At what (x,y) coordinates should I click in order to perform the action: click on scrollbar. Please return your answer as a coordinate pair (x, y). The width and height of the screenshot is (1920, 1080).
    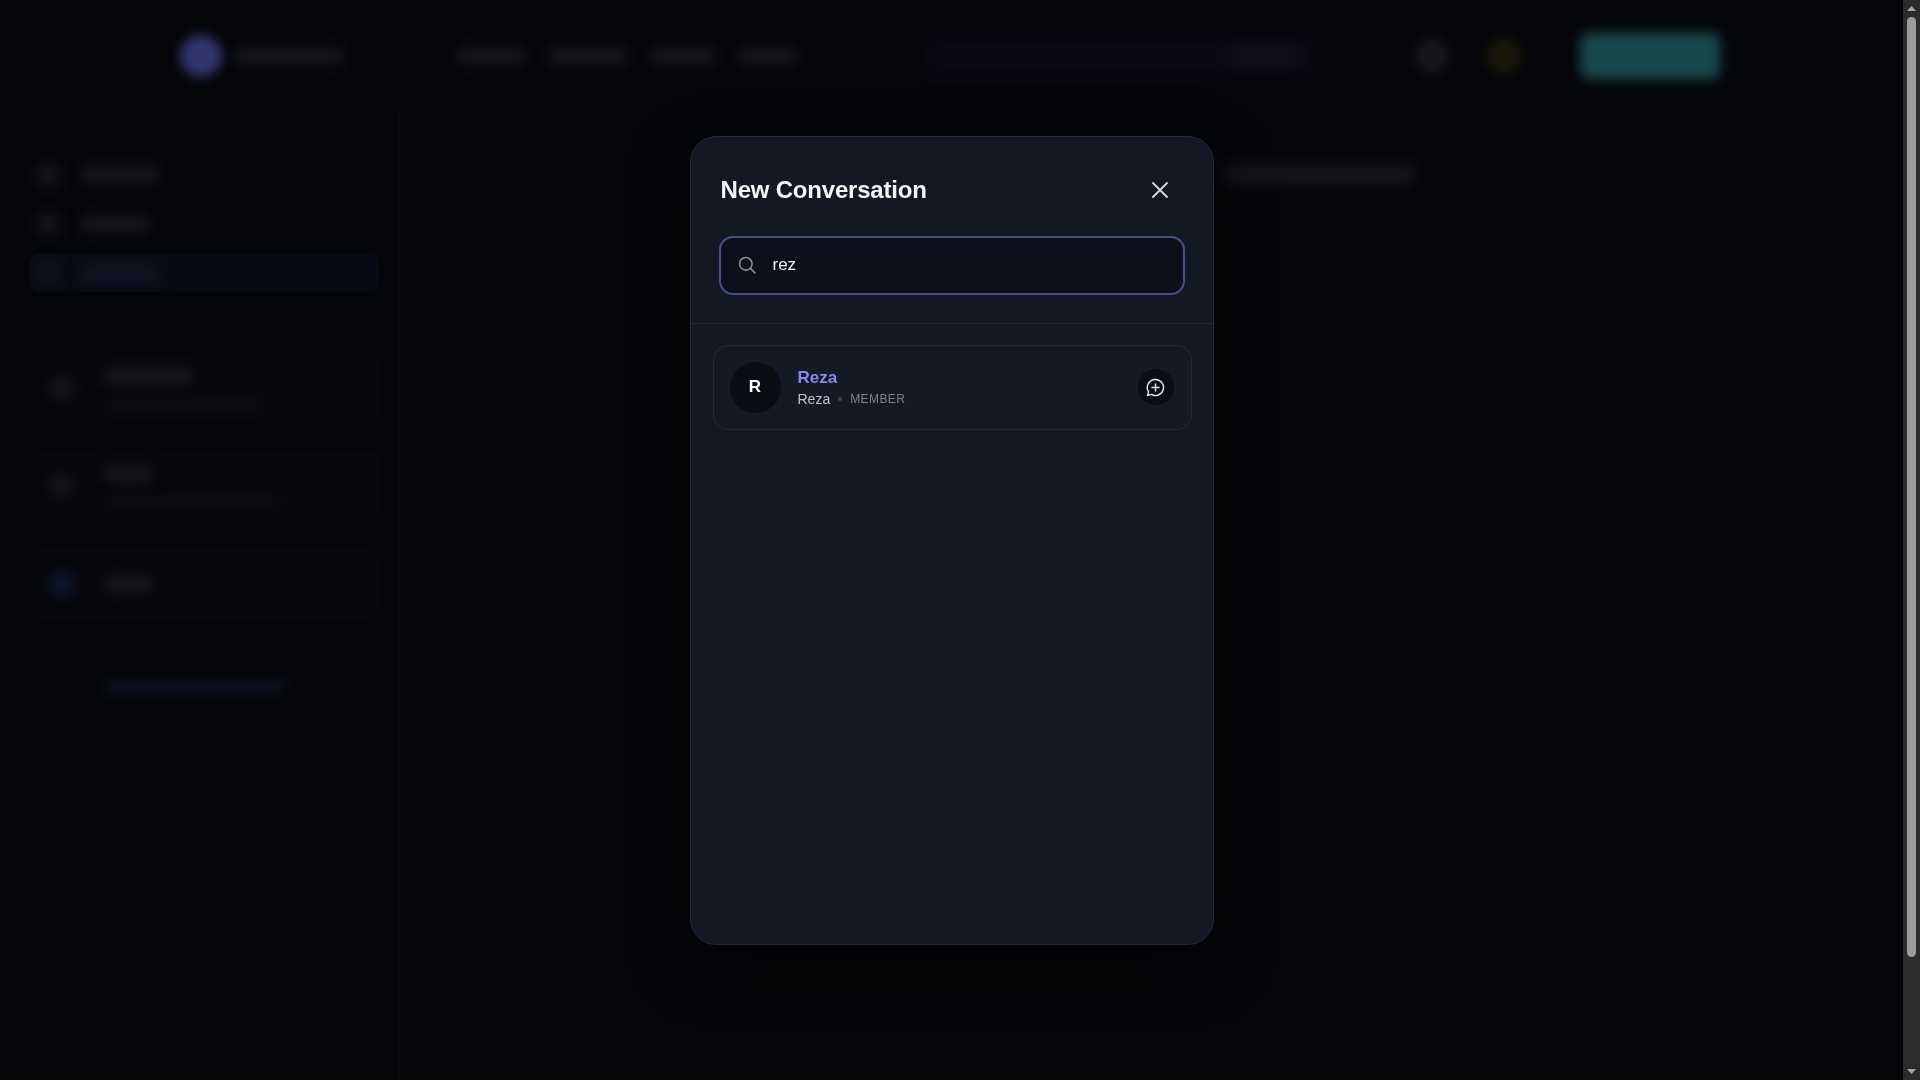
    Looking at the image, I should click on (1911, 540).